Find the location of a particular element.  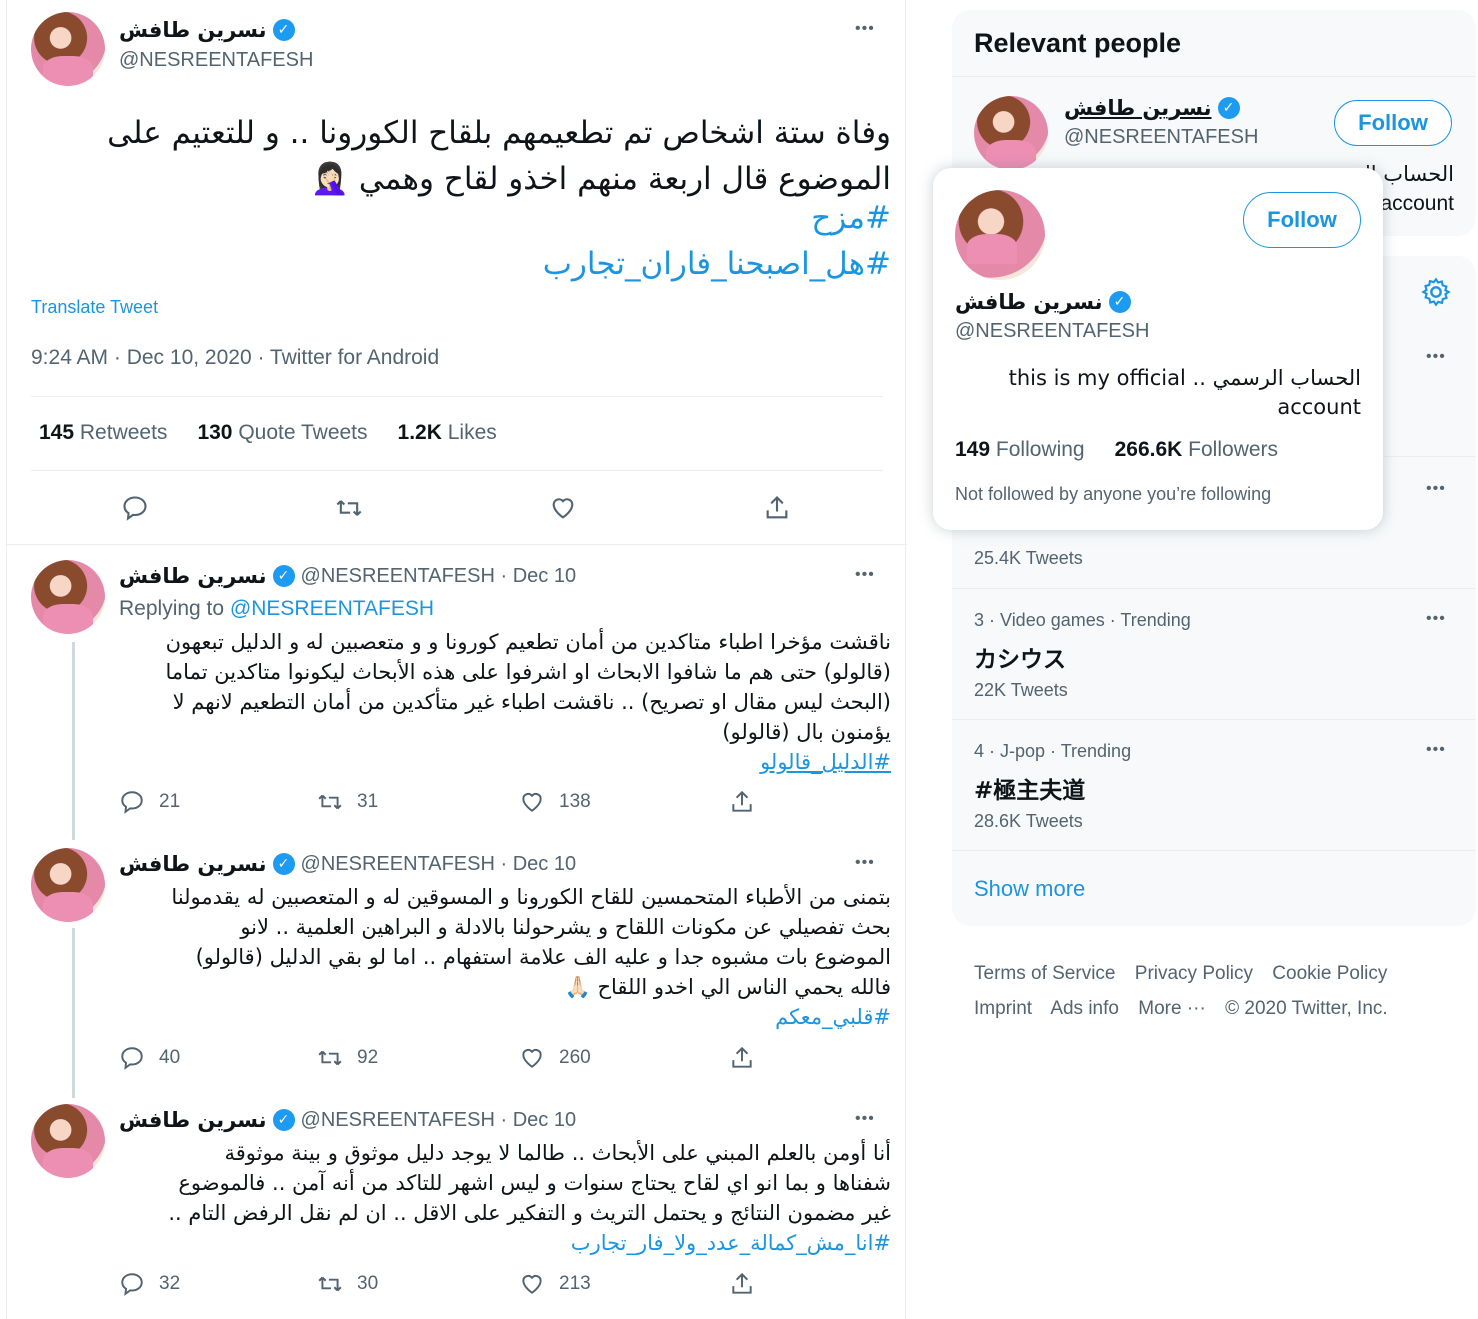

hashtag-link: #قلبي_معكم is located at coordinates (504, 1017).